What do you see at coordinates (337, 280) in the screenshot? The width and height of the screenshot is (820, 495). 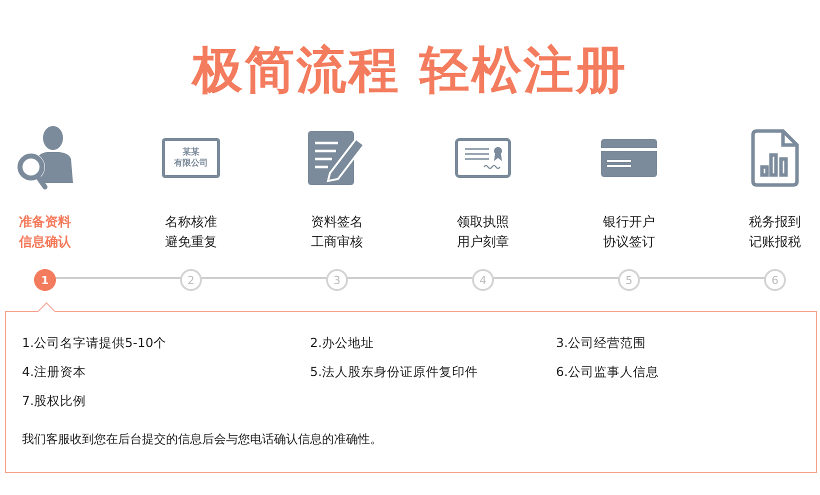 I see `step-number: 3` at bounding box center [337, 280].